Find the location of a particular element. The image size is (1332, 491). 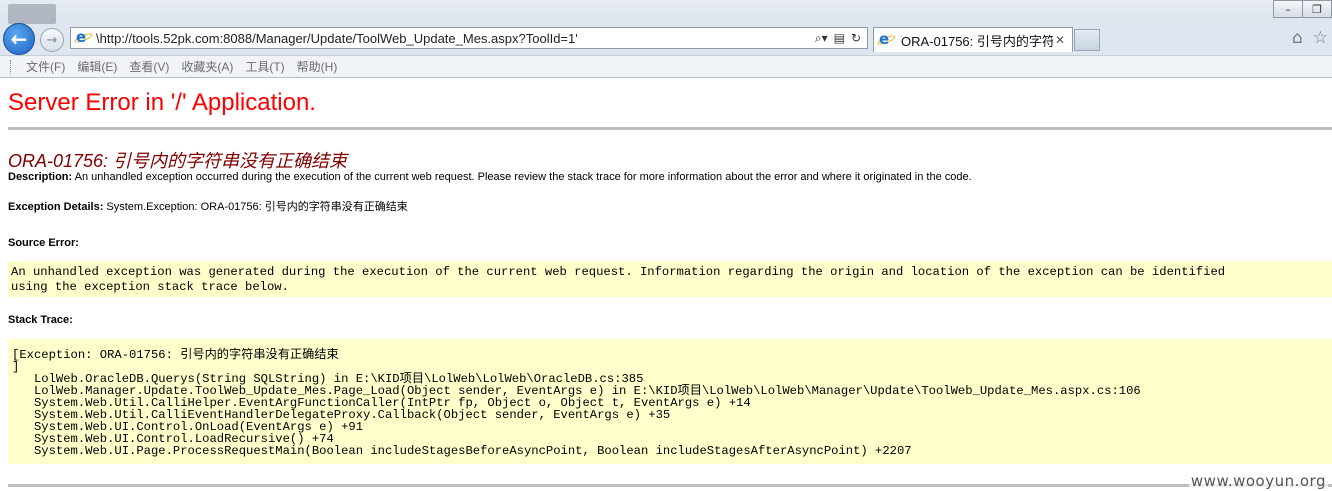

home-icon: ⌂ is located at coordinates (1297, 38).